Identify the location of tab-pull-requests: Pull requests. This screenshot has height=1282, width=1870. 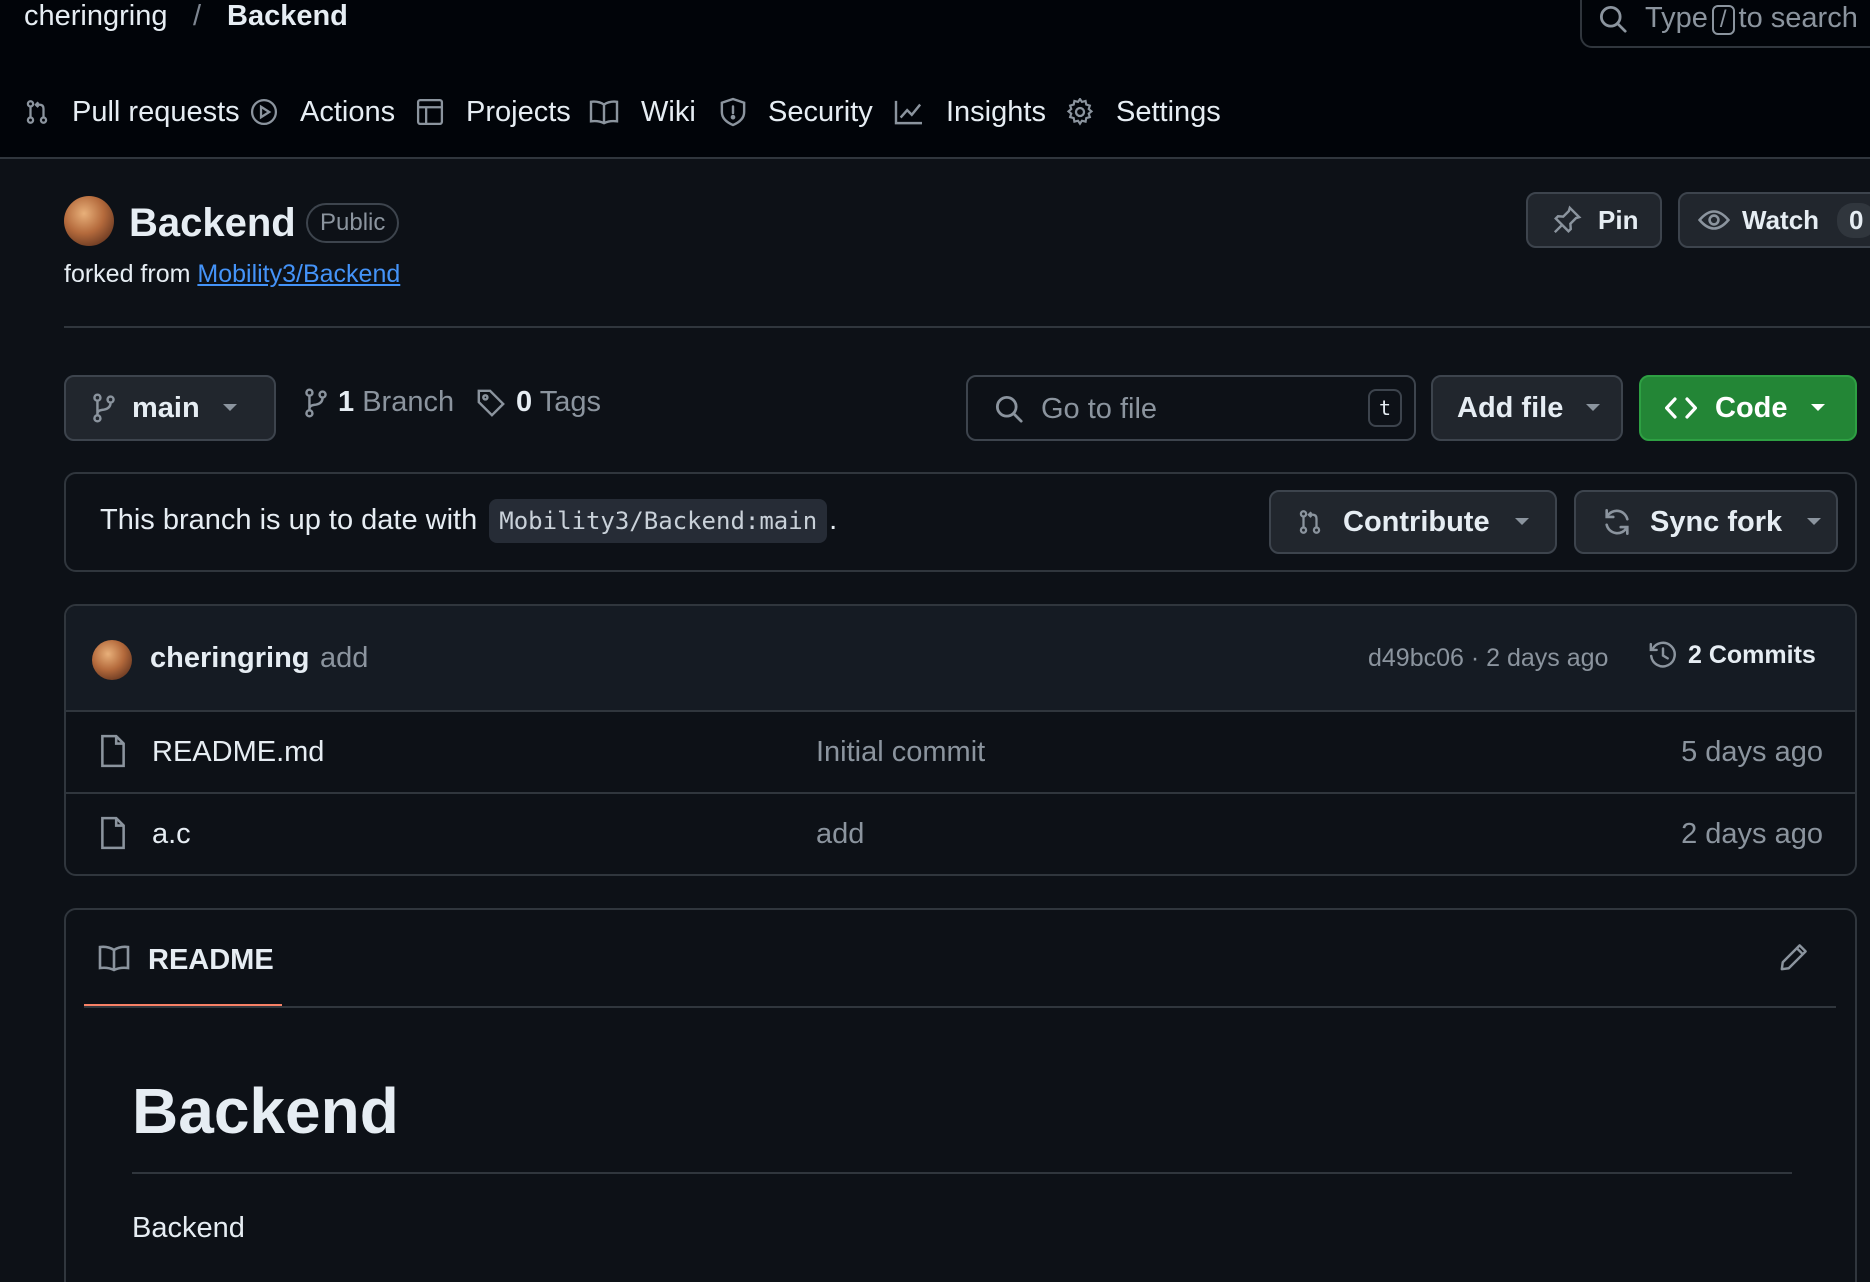
(132, 112).